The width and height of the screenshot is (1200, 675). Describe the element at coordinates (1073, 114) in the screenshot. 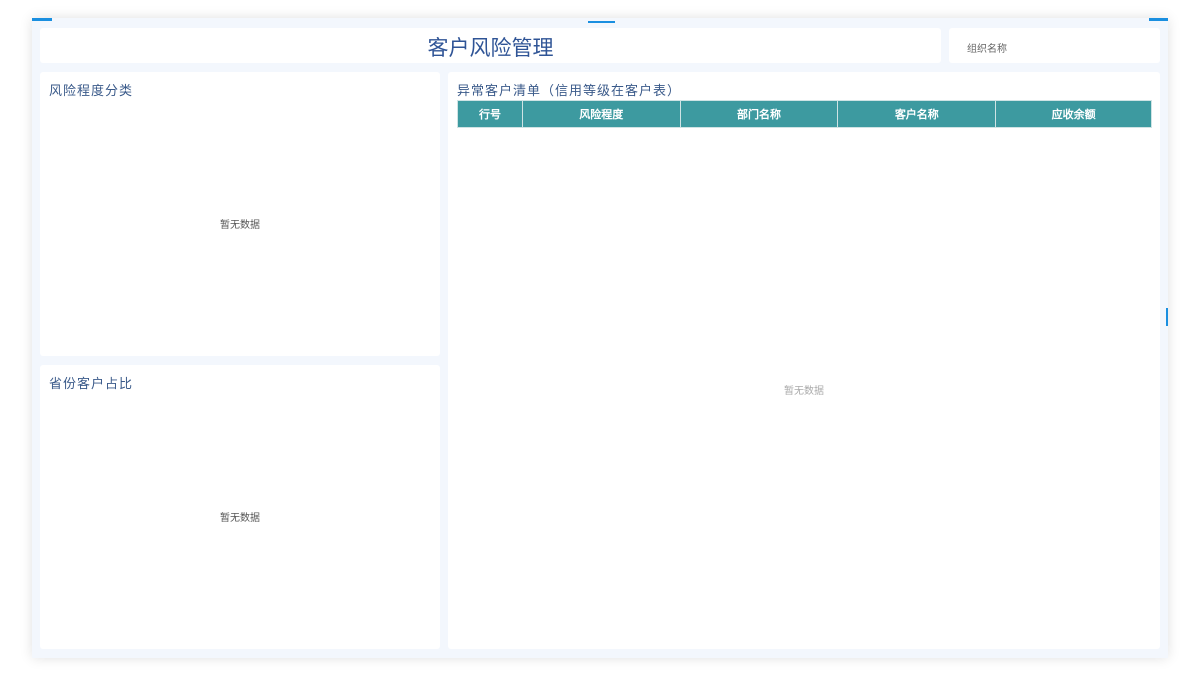

I see `col-header: 应收余额` at that location.